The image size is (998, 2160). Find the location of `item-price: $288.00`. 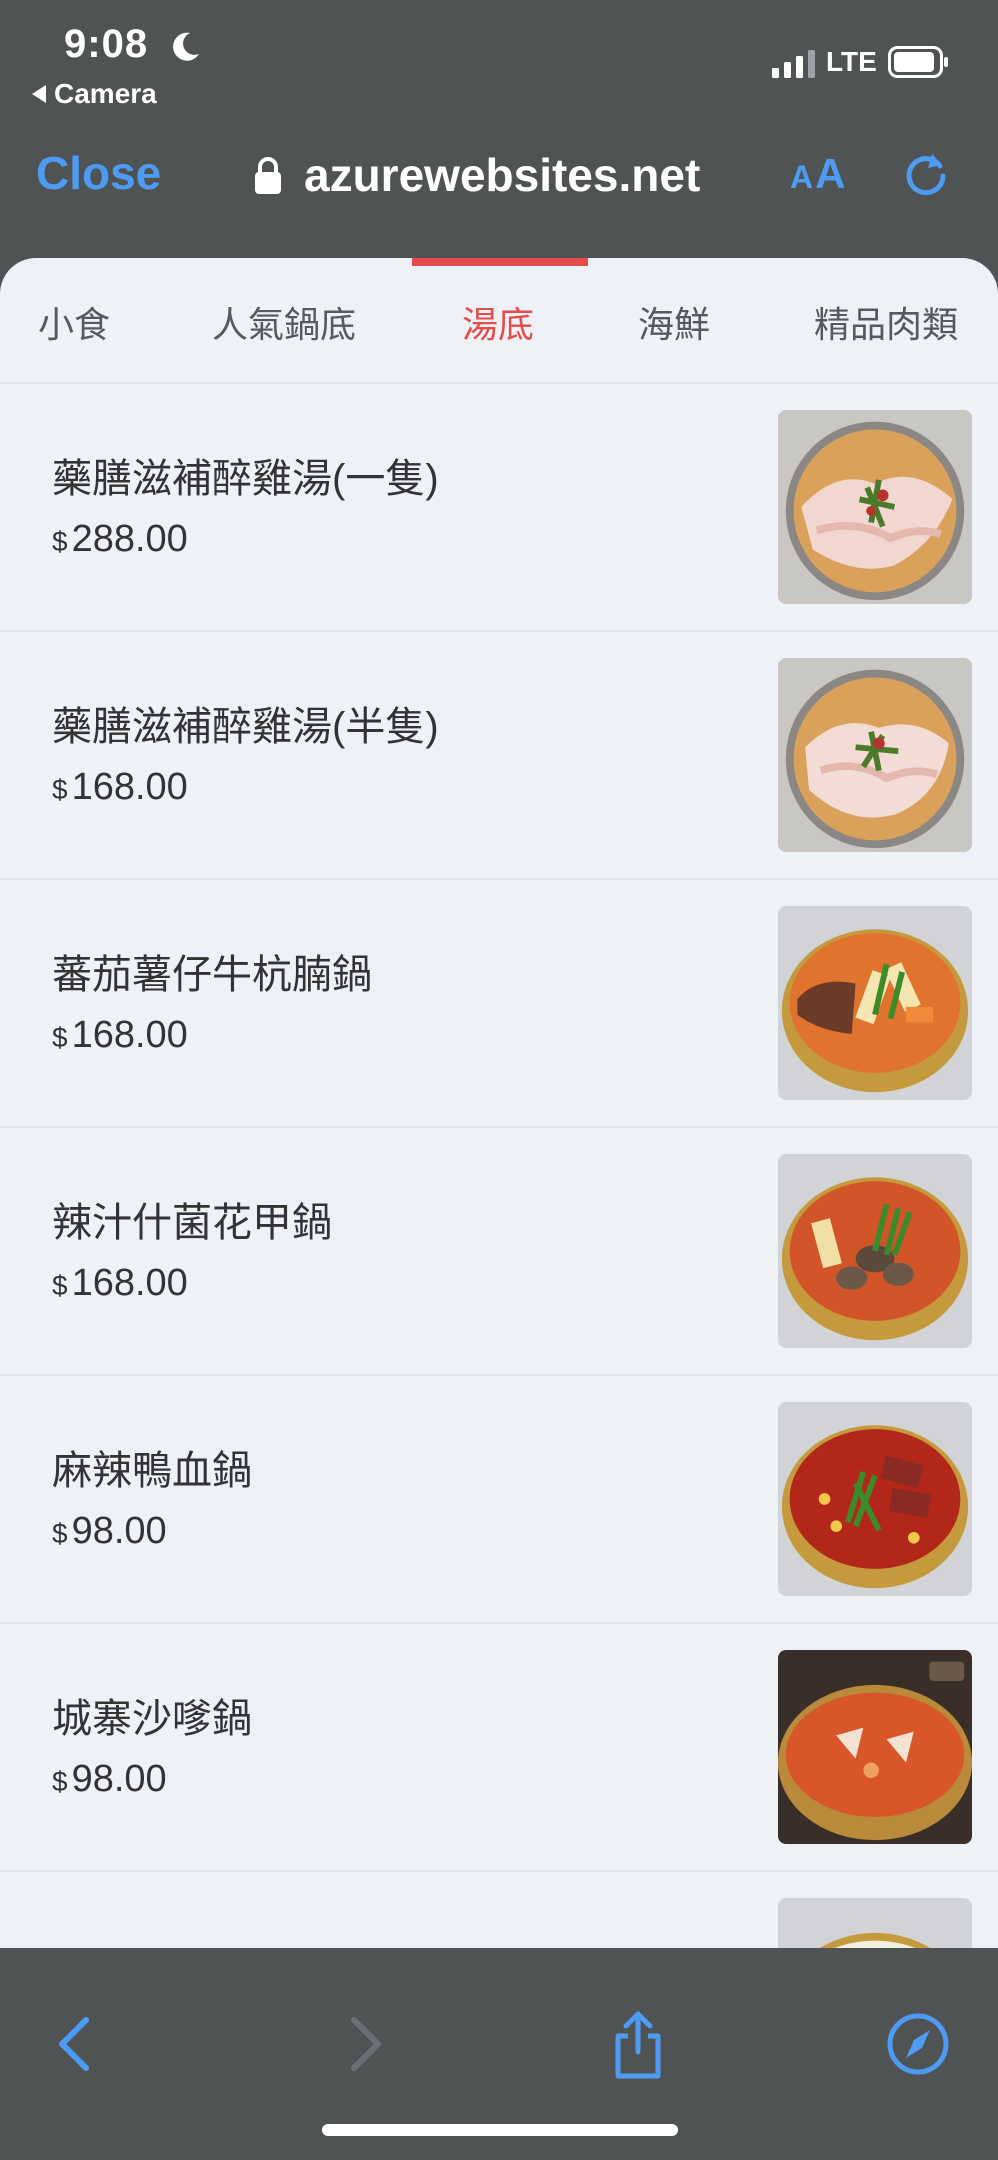

item-price: $288.00 is located at coordinates (120, 539).